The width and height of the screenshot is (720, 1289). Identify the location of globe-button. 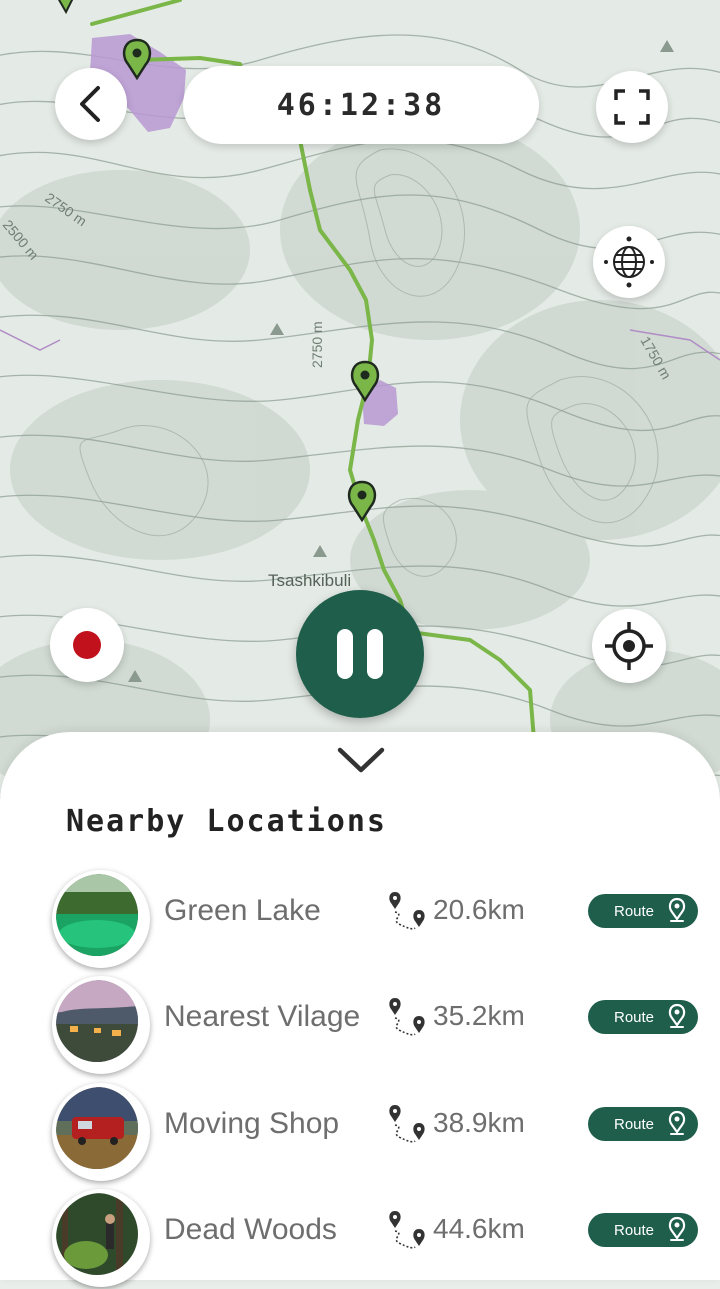
(629, 262).